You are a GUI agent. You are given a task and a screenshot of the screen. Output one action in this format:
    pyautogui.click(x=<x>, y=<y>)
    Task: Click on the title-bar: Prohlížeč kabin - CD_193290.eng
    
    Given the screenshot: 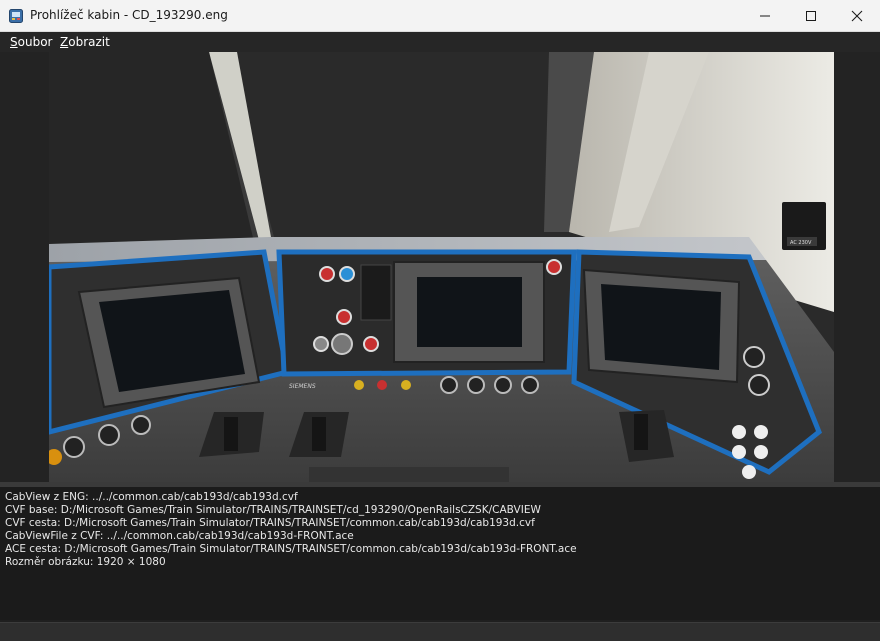 What is the action you would take?
    pyautogui.click(x=440, y=16)
    